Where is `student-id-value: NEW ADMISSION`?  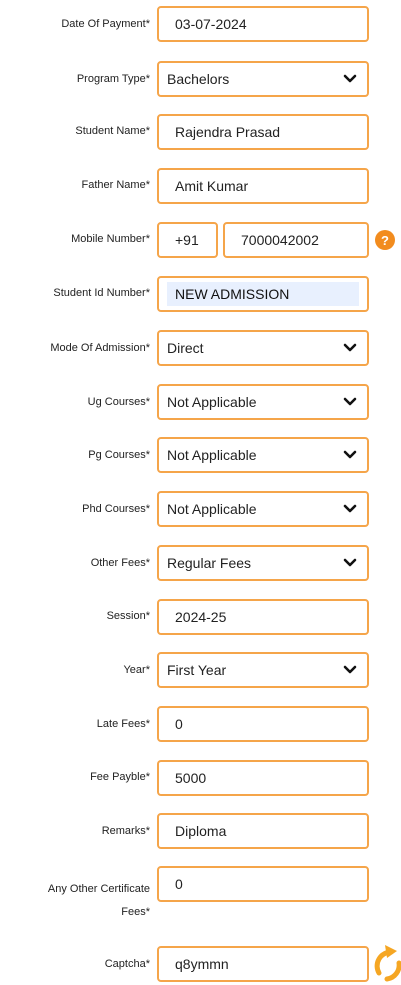
student-id-value: NEW ADMISSION is located at coordinates (263, 294).